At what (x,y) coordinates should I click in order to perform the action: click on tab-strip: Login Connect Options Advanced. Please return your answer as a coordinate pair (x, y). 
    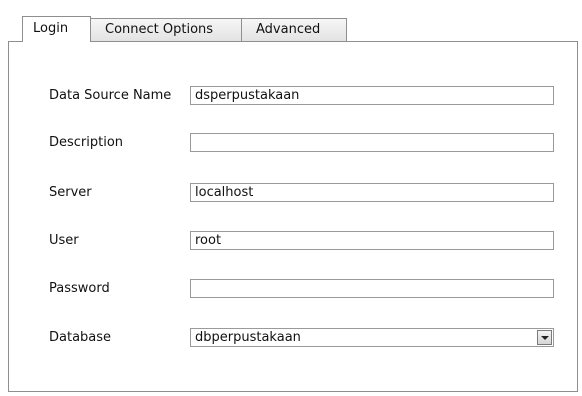
    Looking at the image, I should click on (184, 29).